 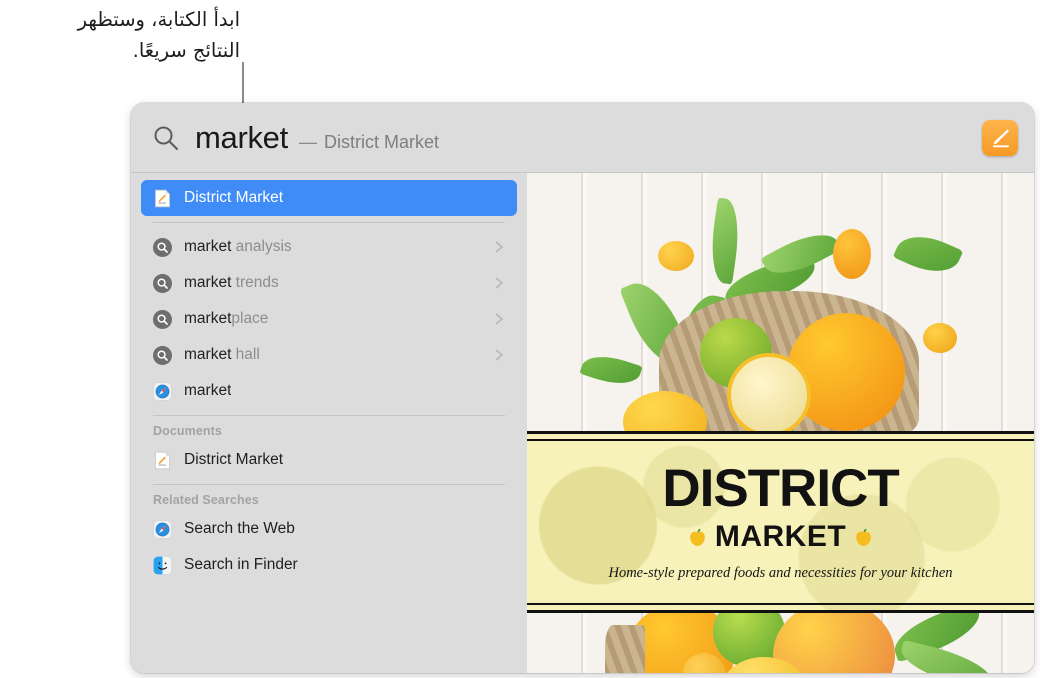 I want to click on result-row-suggestion-market-hall: market hall, so click(x=329, y=355).